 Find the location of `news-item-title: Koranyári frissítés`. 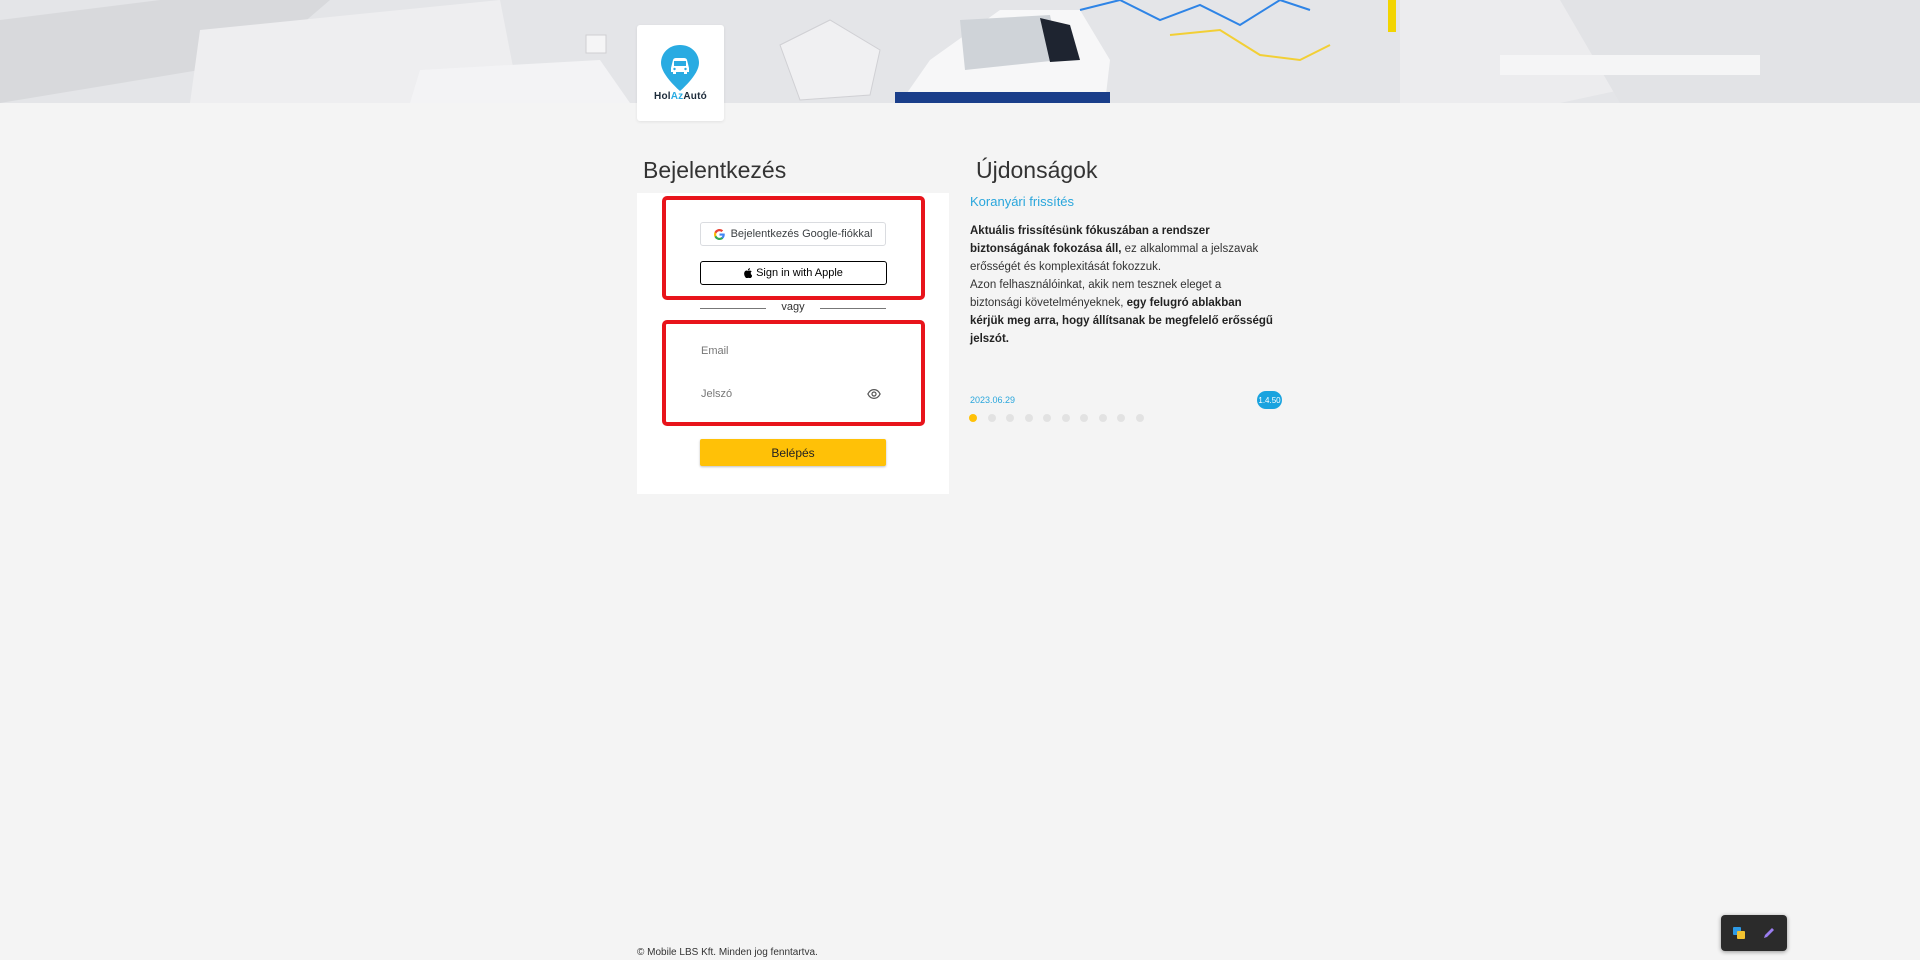

news-item-title: Koranyári frissítés is located at coordinates (1022, 201).